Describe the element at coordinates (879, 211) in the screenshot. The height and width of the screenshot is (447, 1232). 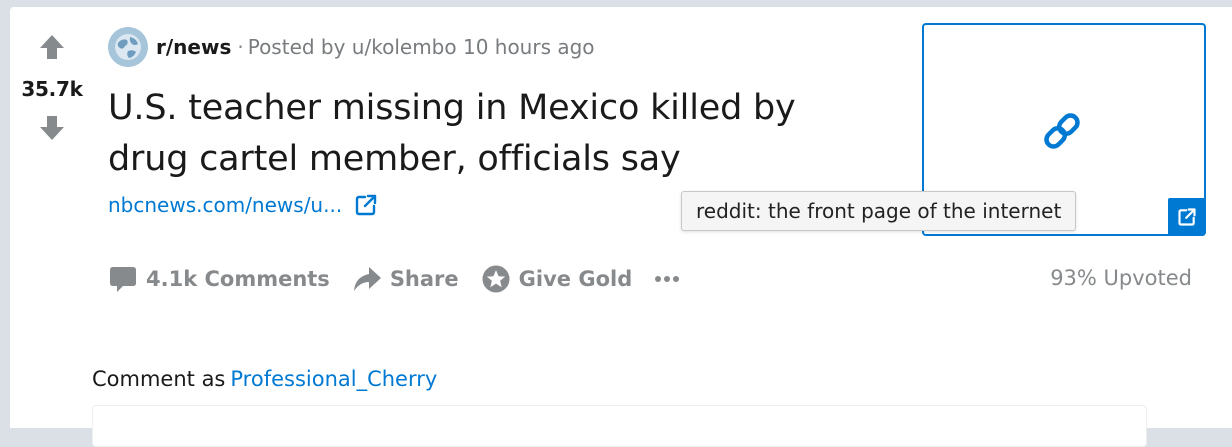
I see `tooltip: reddit: the front page of the internet` at that location.